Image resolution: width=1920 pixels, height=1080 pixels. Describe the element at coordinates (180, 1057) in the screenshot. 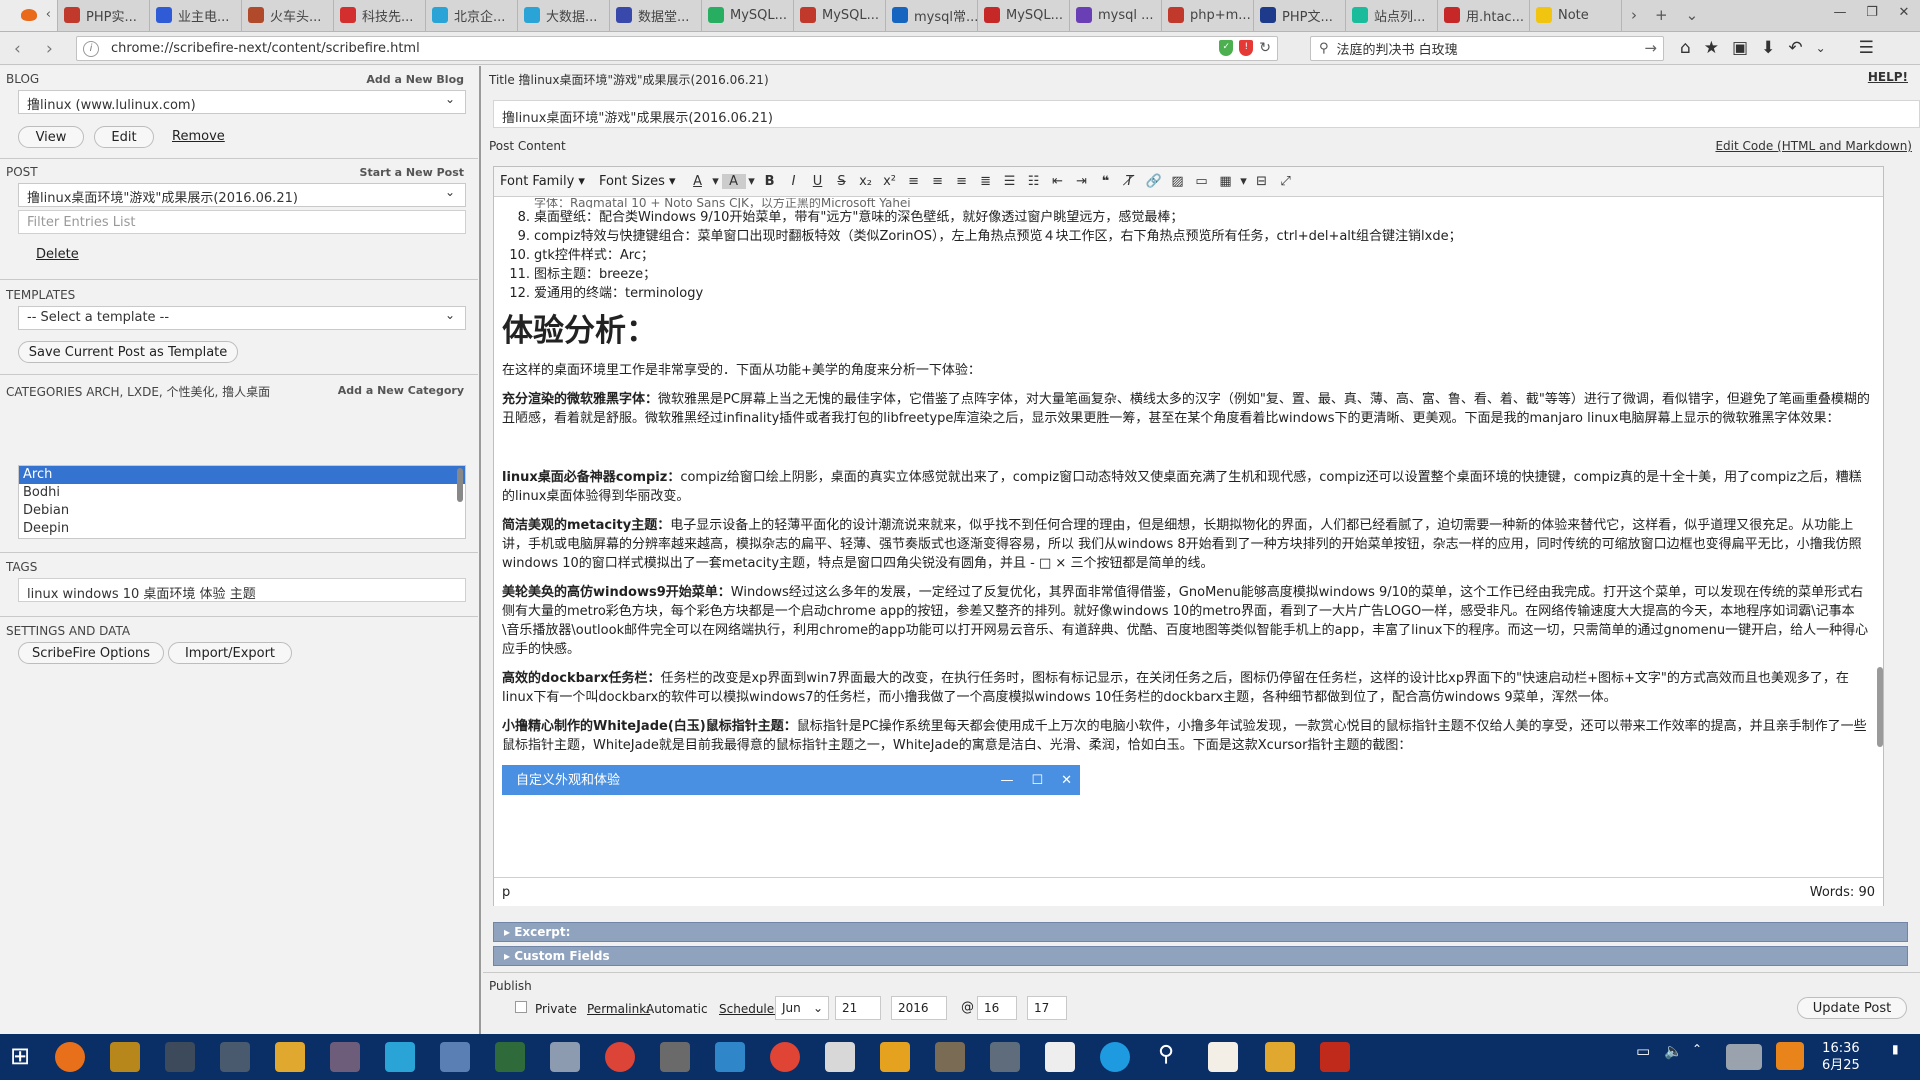

I see `terminal-taskbar-icon` at that location.